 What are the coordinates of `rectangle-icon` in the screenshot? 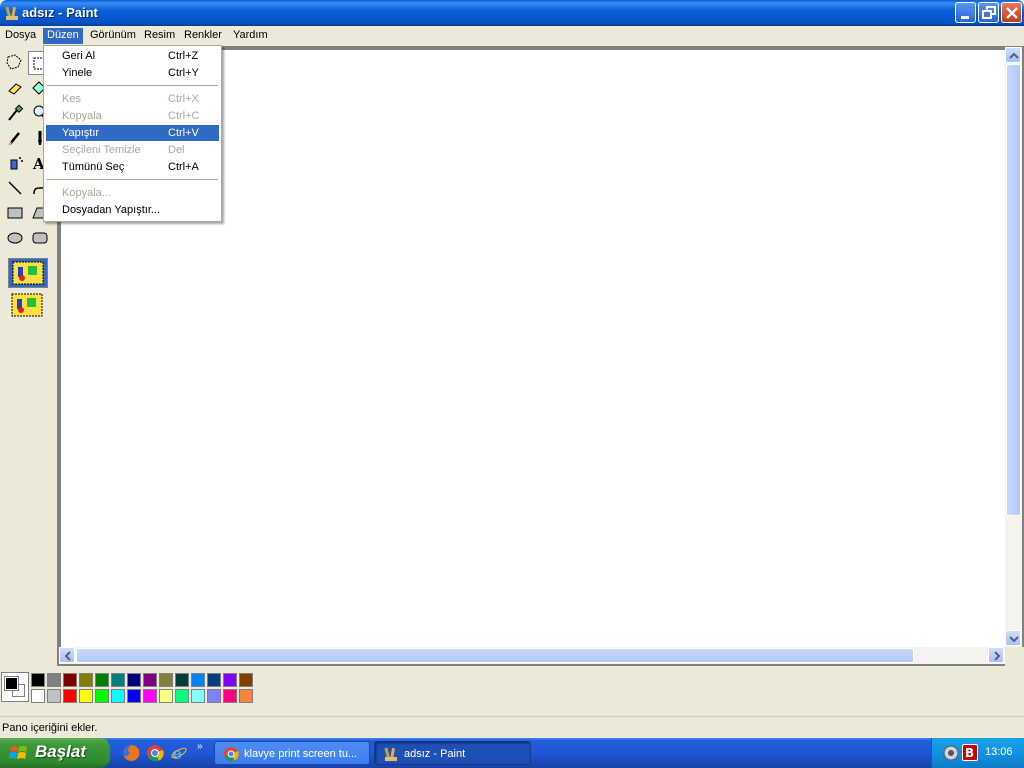 It's located at (15, 213).